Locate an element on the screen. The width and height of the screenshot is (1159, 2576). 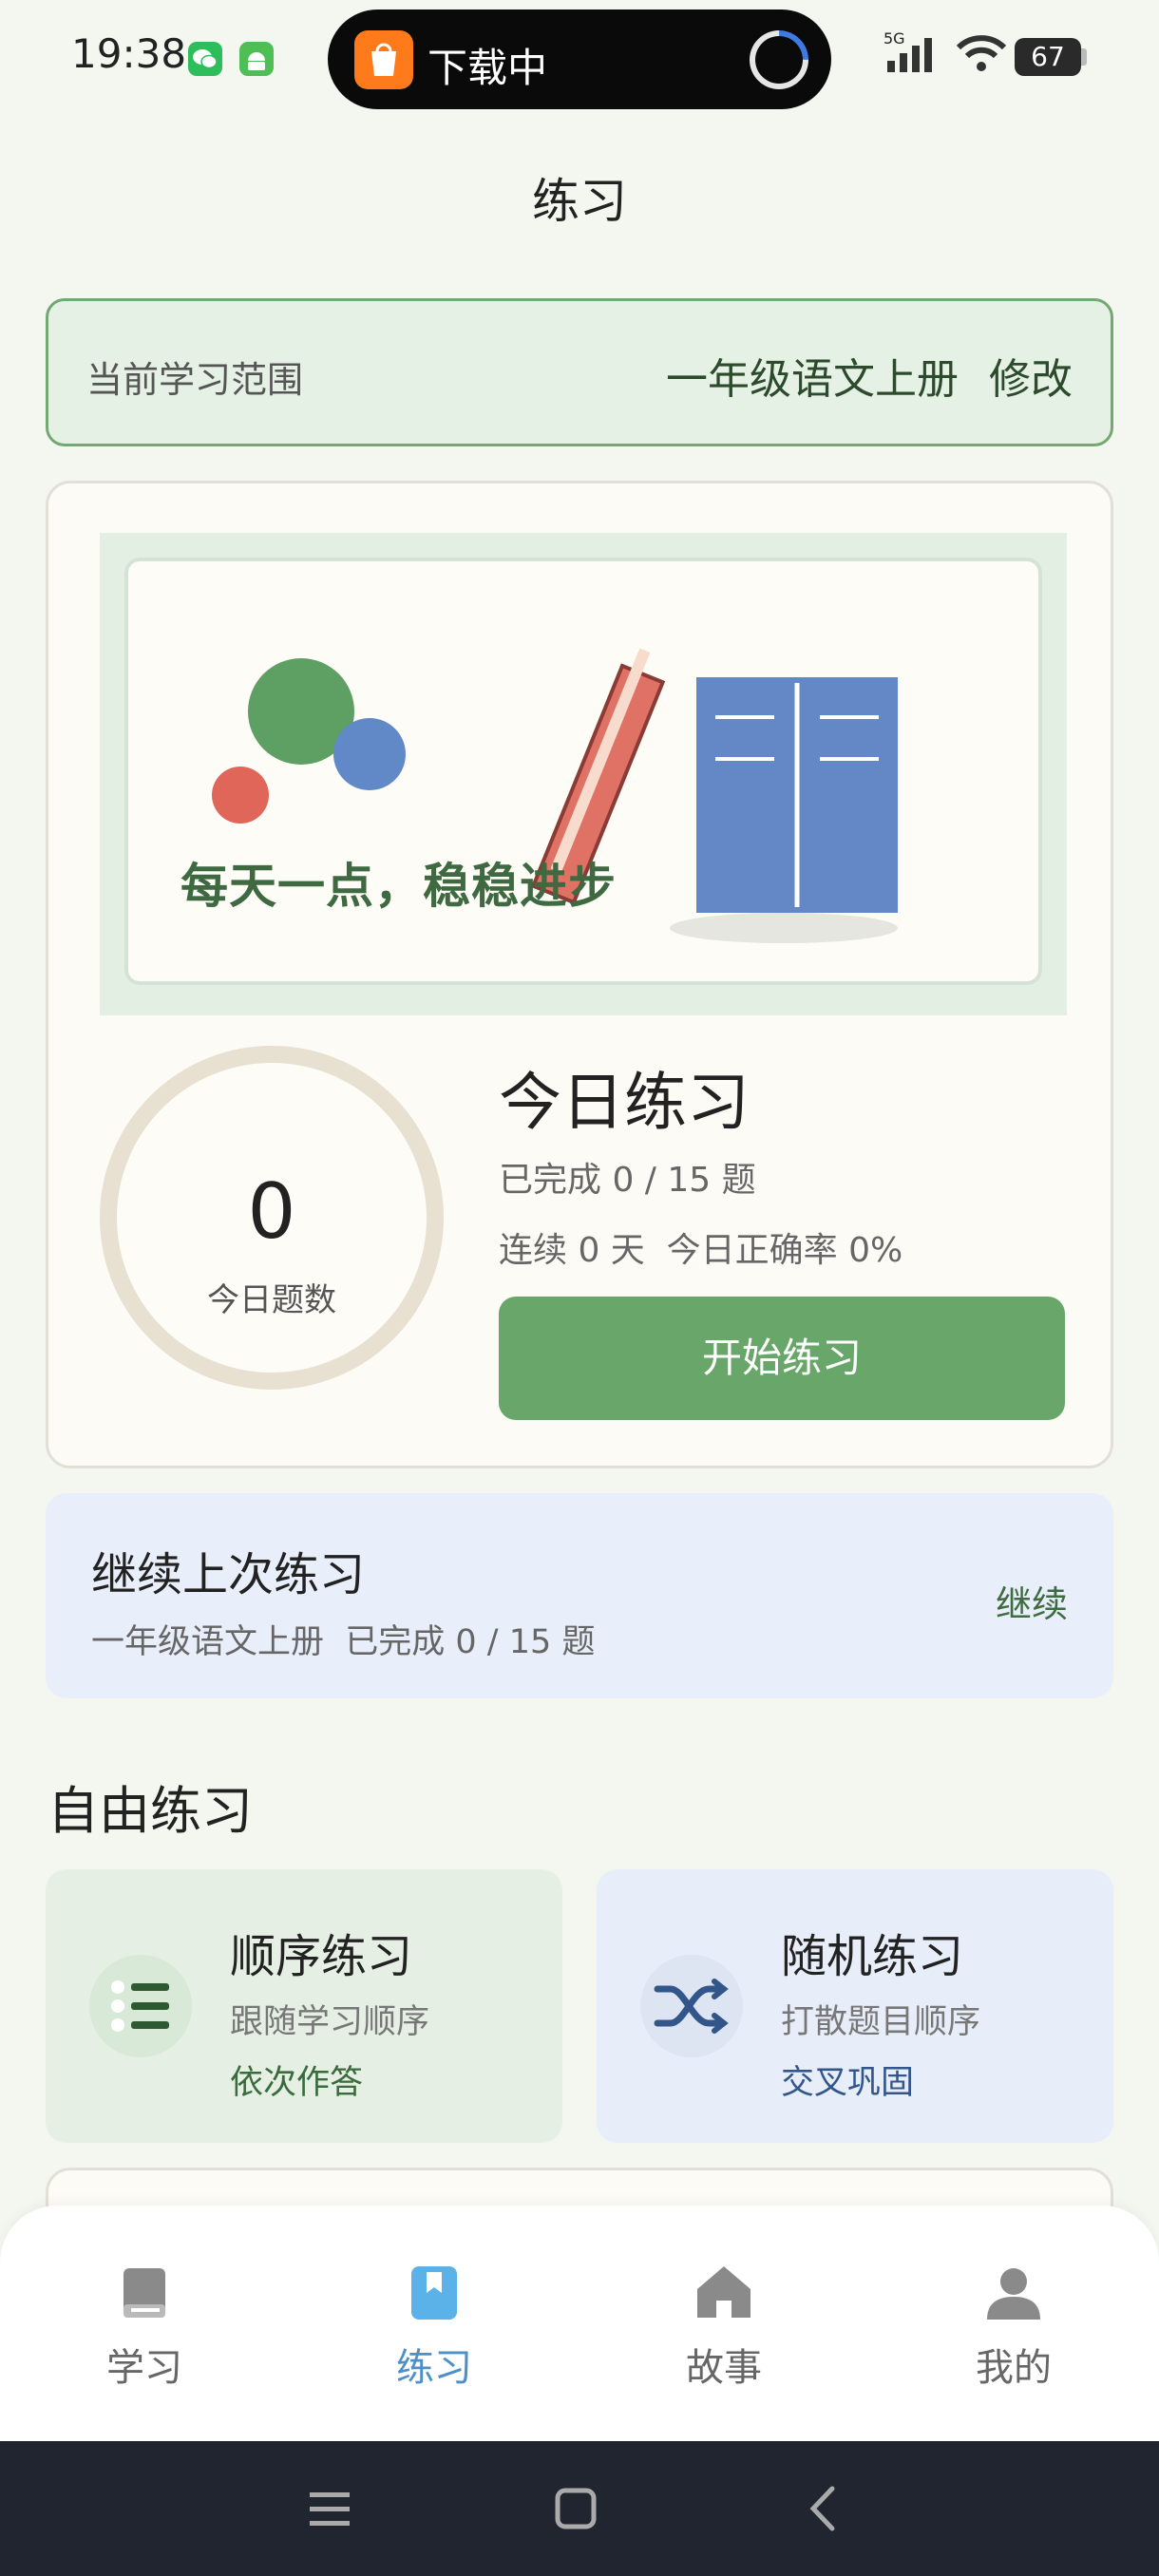
list-icon is located at coordinates (140, 2006).